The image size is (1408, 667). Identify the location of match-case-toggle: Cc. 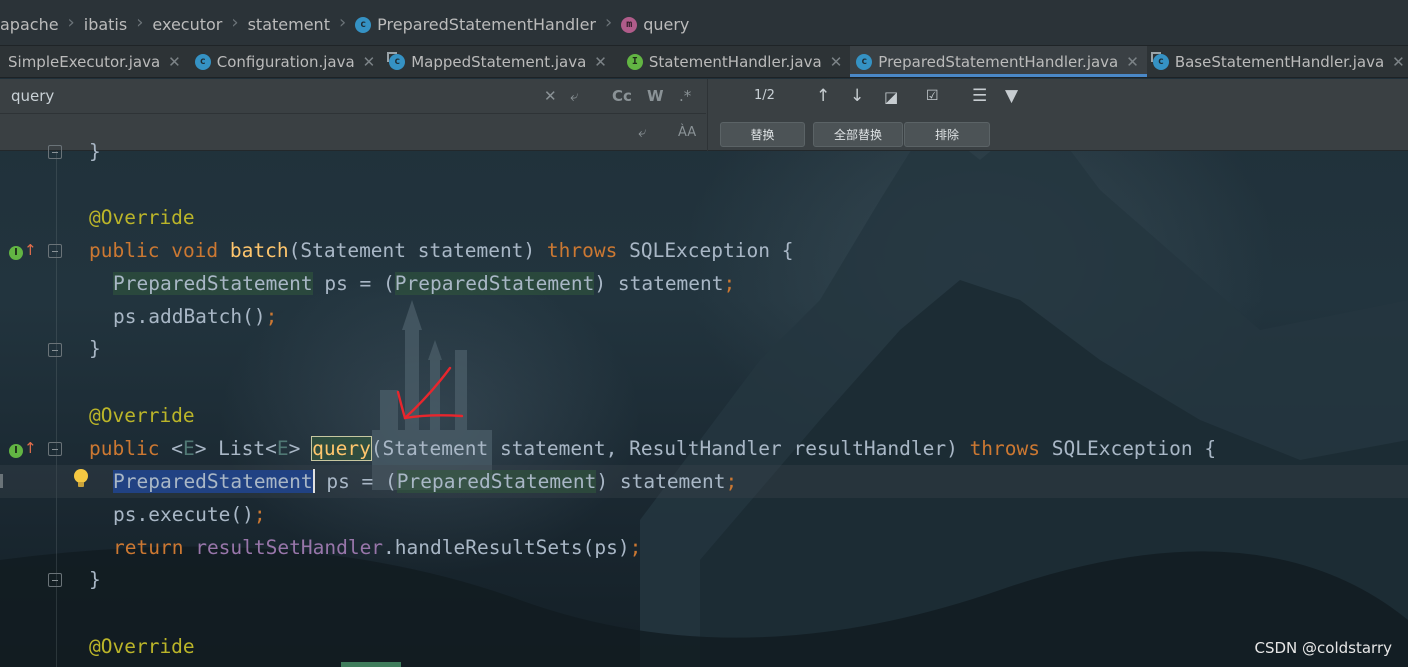
(622, 96).